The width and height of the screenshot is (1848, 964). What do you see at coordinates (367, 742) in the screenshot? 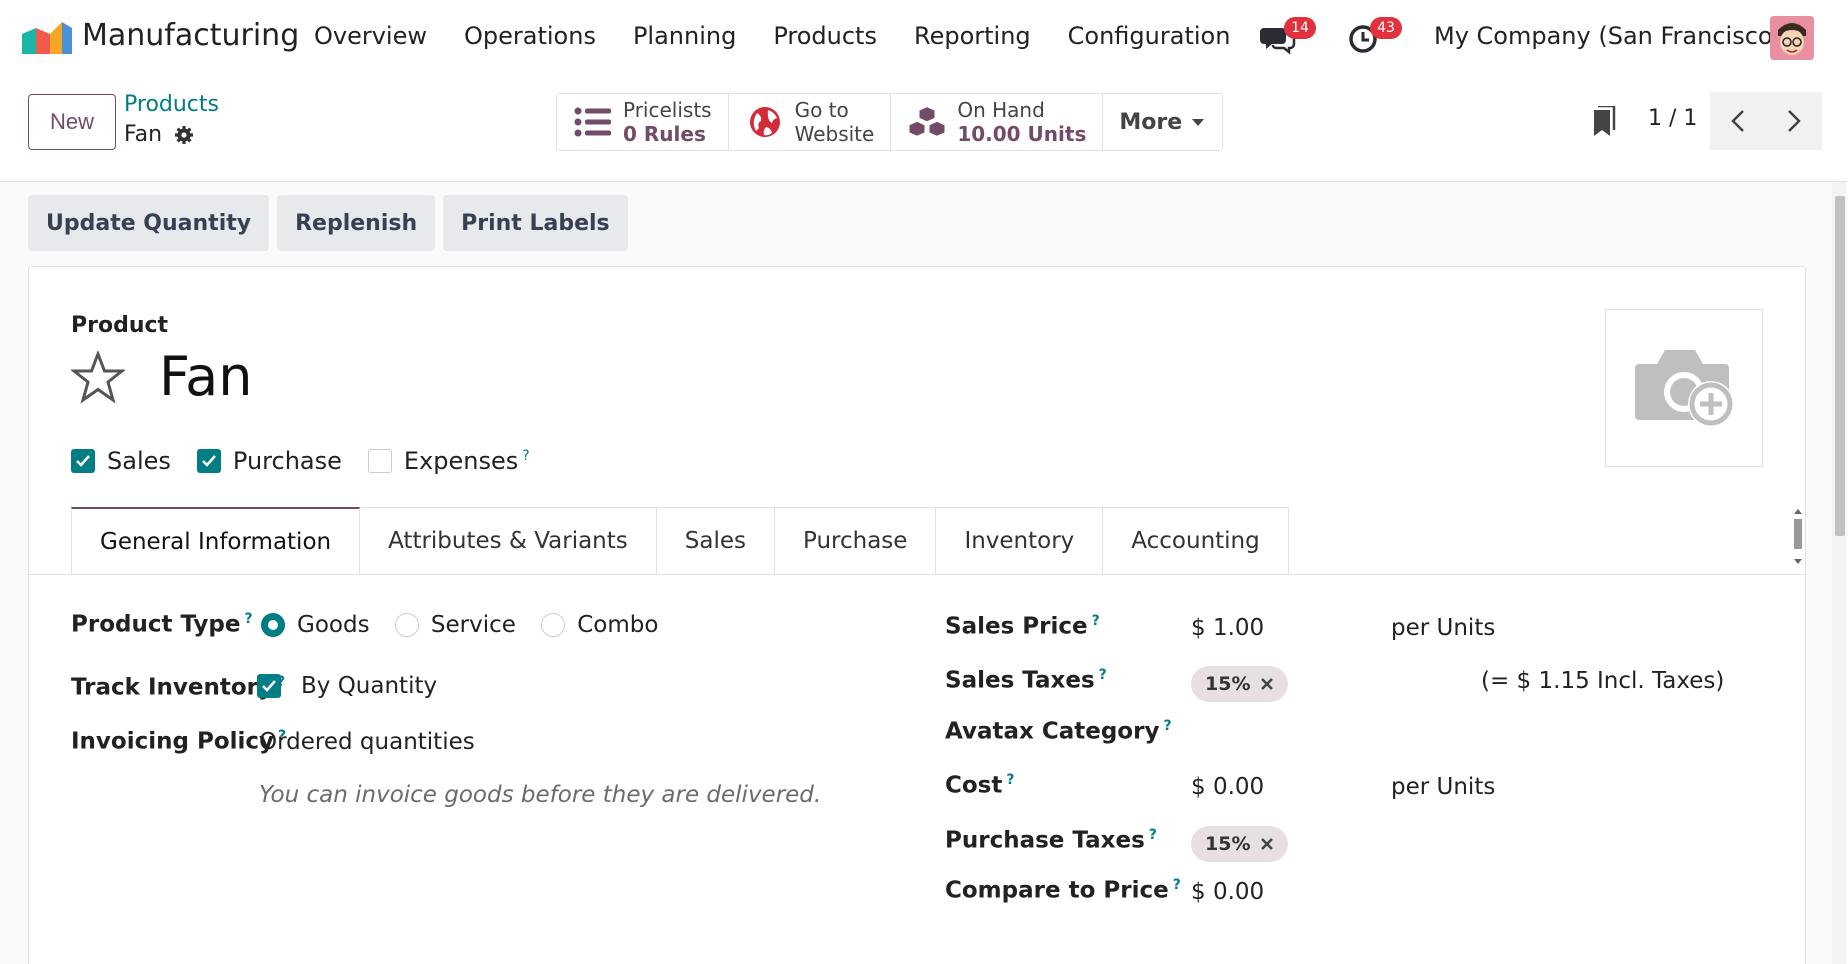
I see `invoicing-policy-select: Ordered quantities` at bounding box center [367, 742].